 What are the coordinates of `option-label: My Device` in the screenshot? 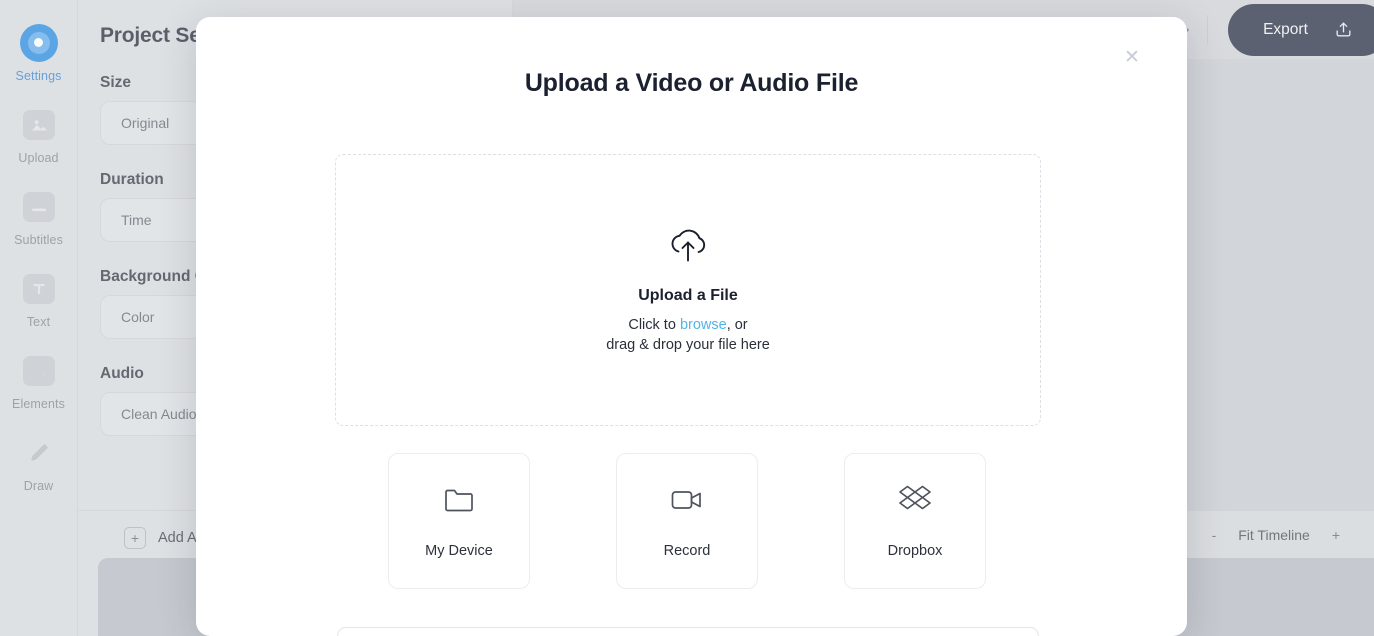 It's located at (459, 551).